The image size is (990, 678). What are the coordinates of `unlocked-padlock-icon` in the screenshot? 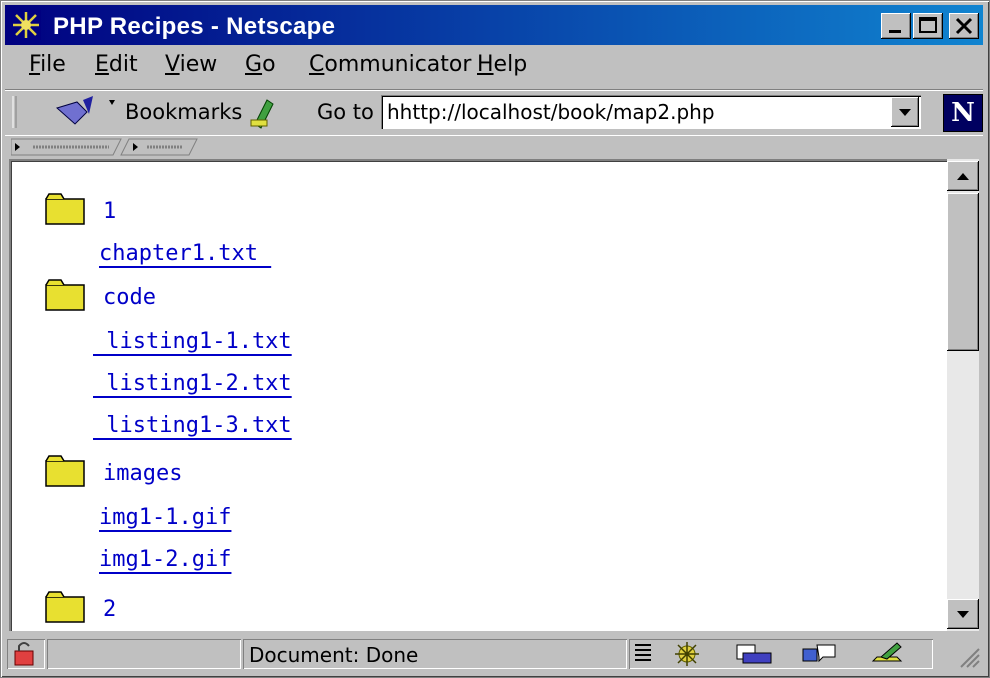 It's located at (24, 654).